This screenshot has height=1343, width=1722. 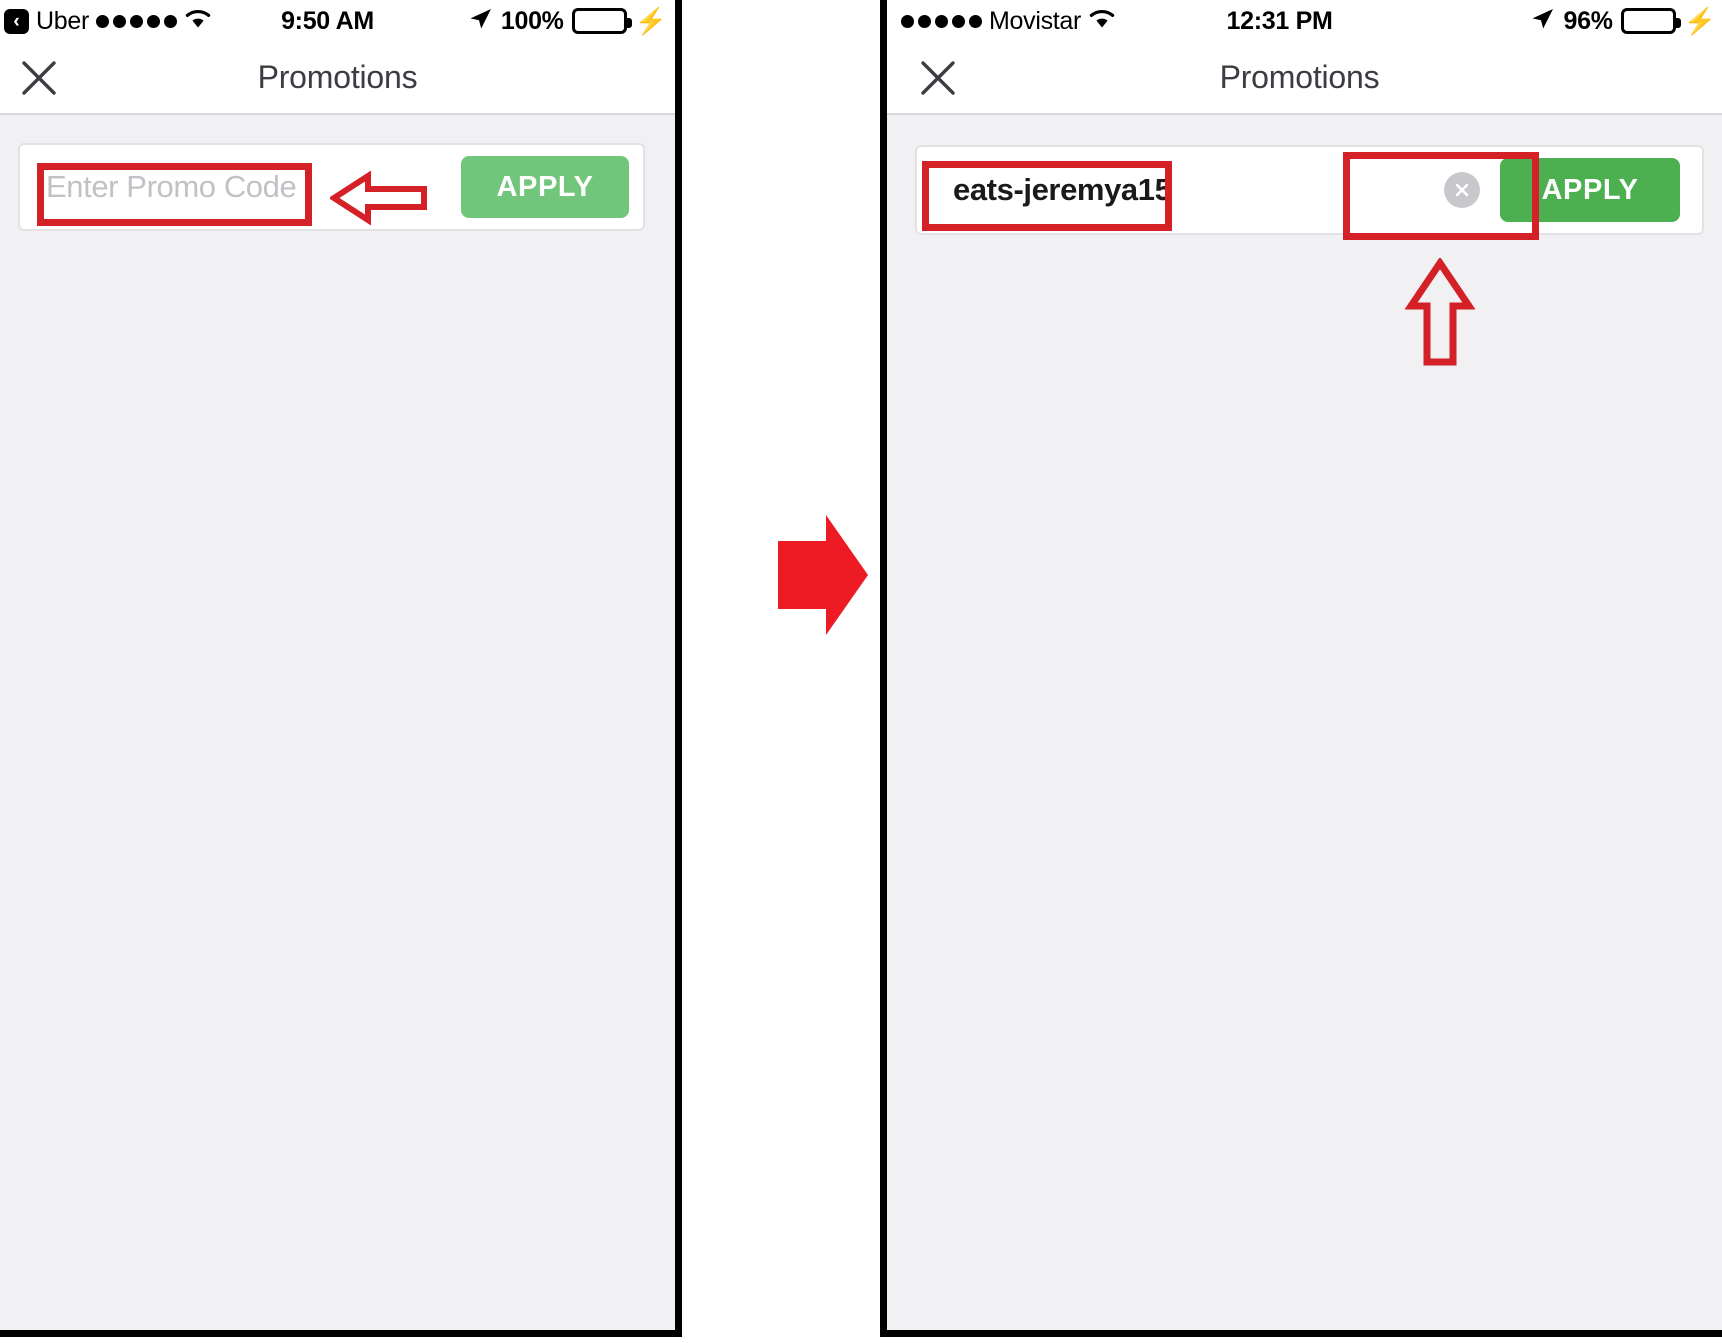 I want to click on promo-code-value: eats-jeremya15, so click(x=1062, y=189).